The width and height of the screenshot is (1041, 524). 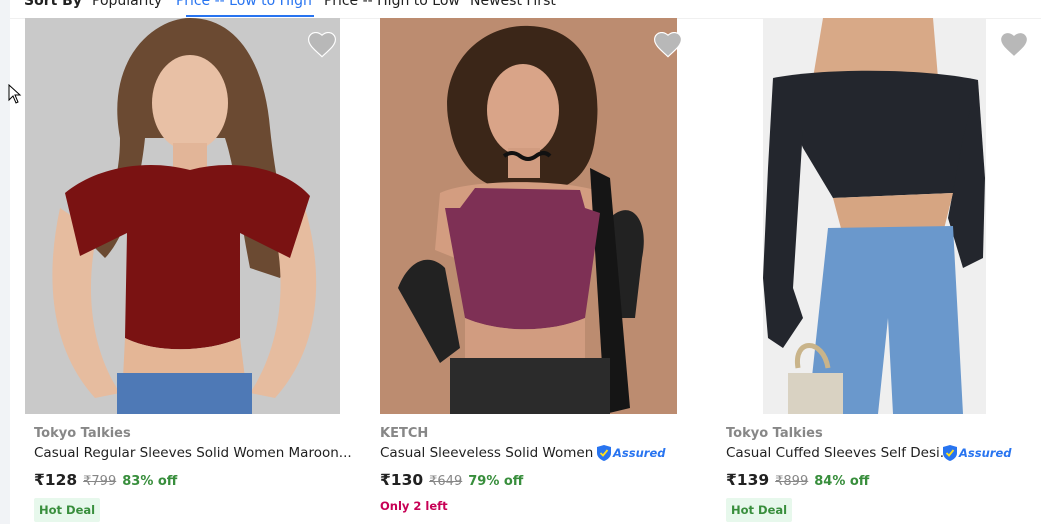 I want to click on discount-percent: 79% off, so click(x=496, y=481).